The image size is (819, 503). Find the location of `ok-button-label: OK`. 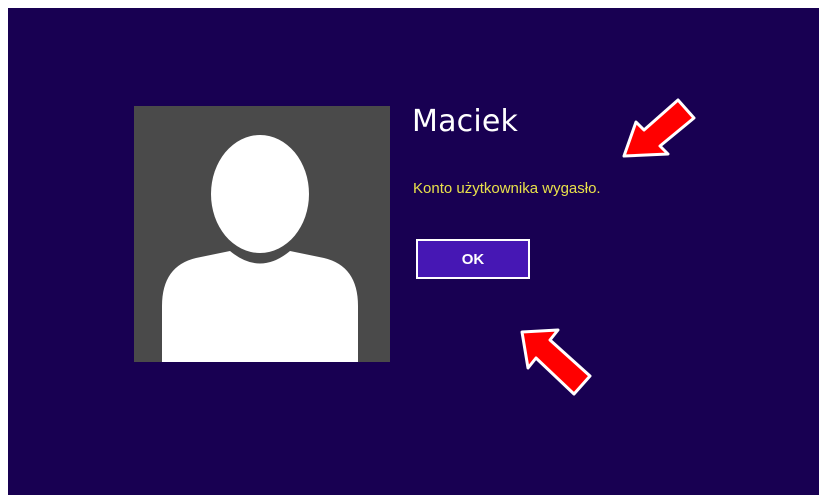

ok-button-label: OK is located at coordinates (473, 259).